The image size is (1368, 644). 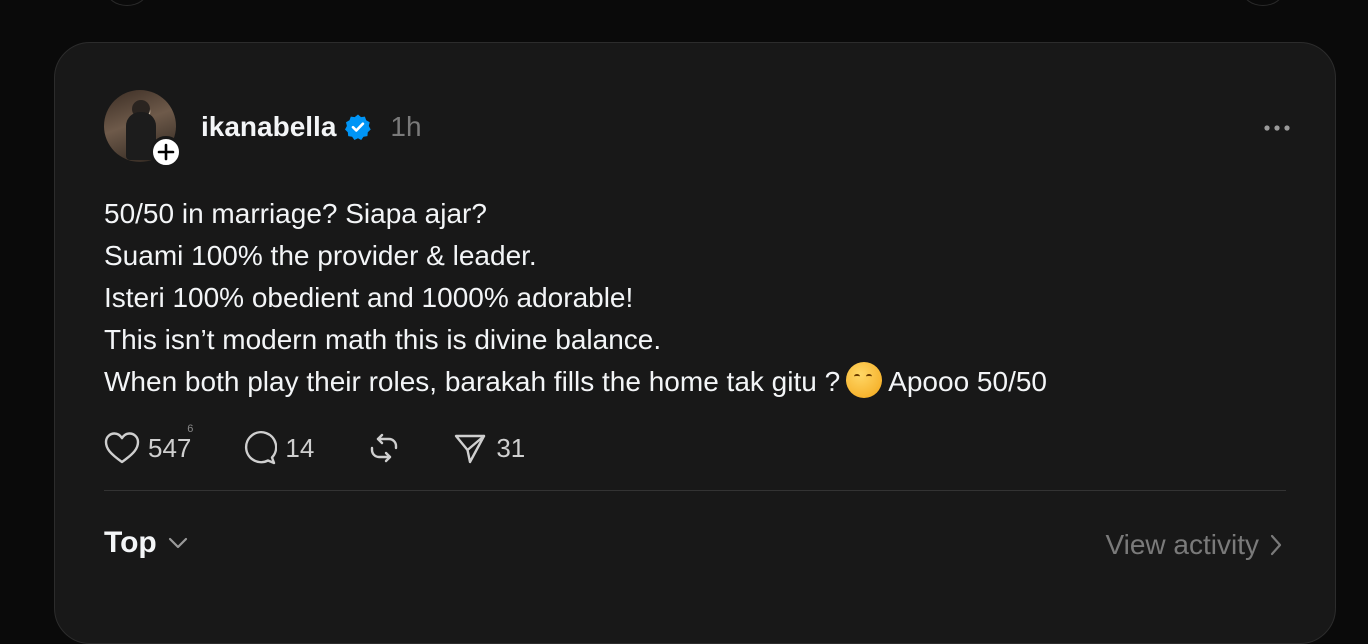 I want to click on like-count-value: 547, so click(x=170, y=447).